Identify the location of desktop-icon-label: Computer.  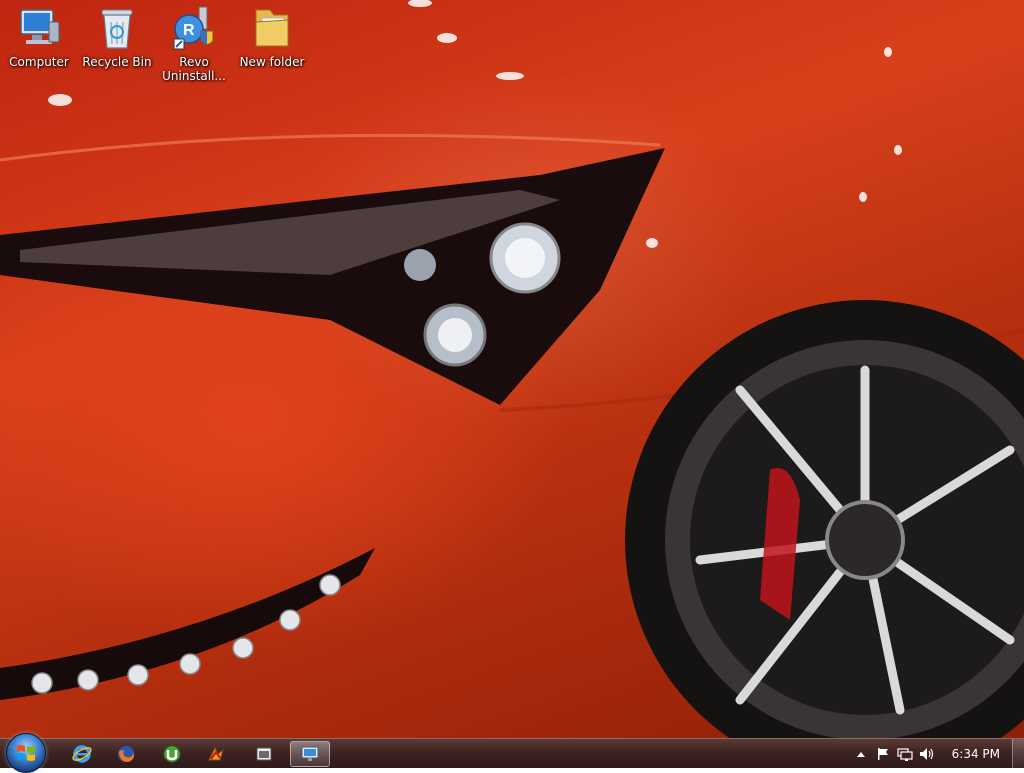
(39, 62).